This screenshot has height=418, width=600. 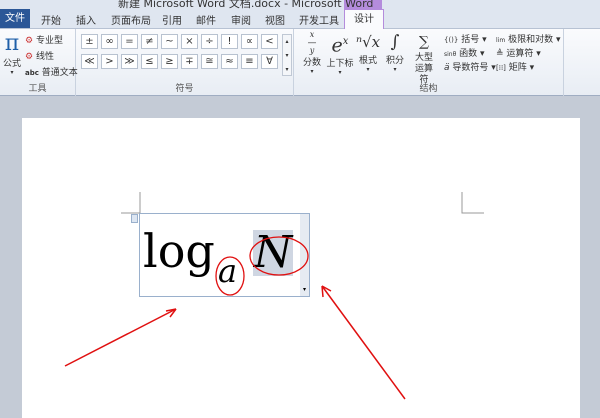 What do you see at coordinates (120, 337) in the screenshot?
I see `annotation-arrow-left` at bounding box center [120, 337].